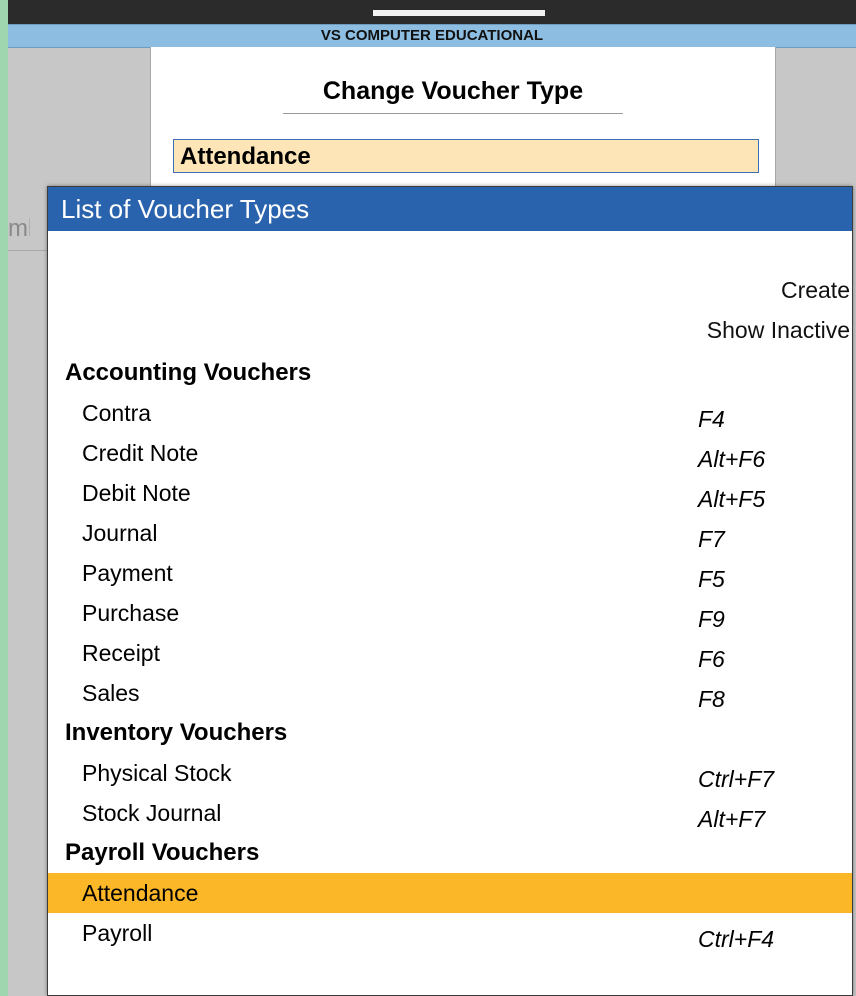 The height and width of the screenshot is (996, 856). I want to click on list-title: List of Voucher Types, so click(450, 209).